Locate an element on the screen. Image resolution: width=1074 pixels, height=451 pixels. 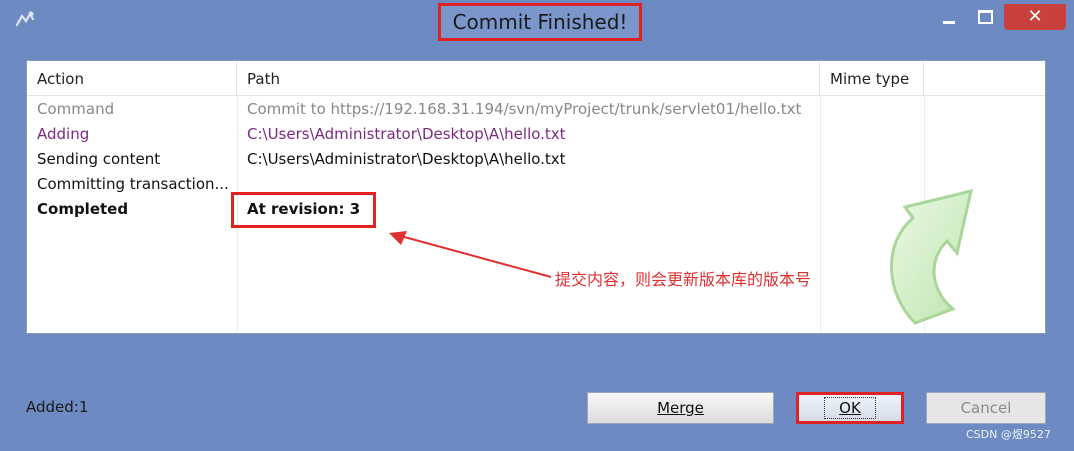
minimize-button is located at coordinates (949, 17).